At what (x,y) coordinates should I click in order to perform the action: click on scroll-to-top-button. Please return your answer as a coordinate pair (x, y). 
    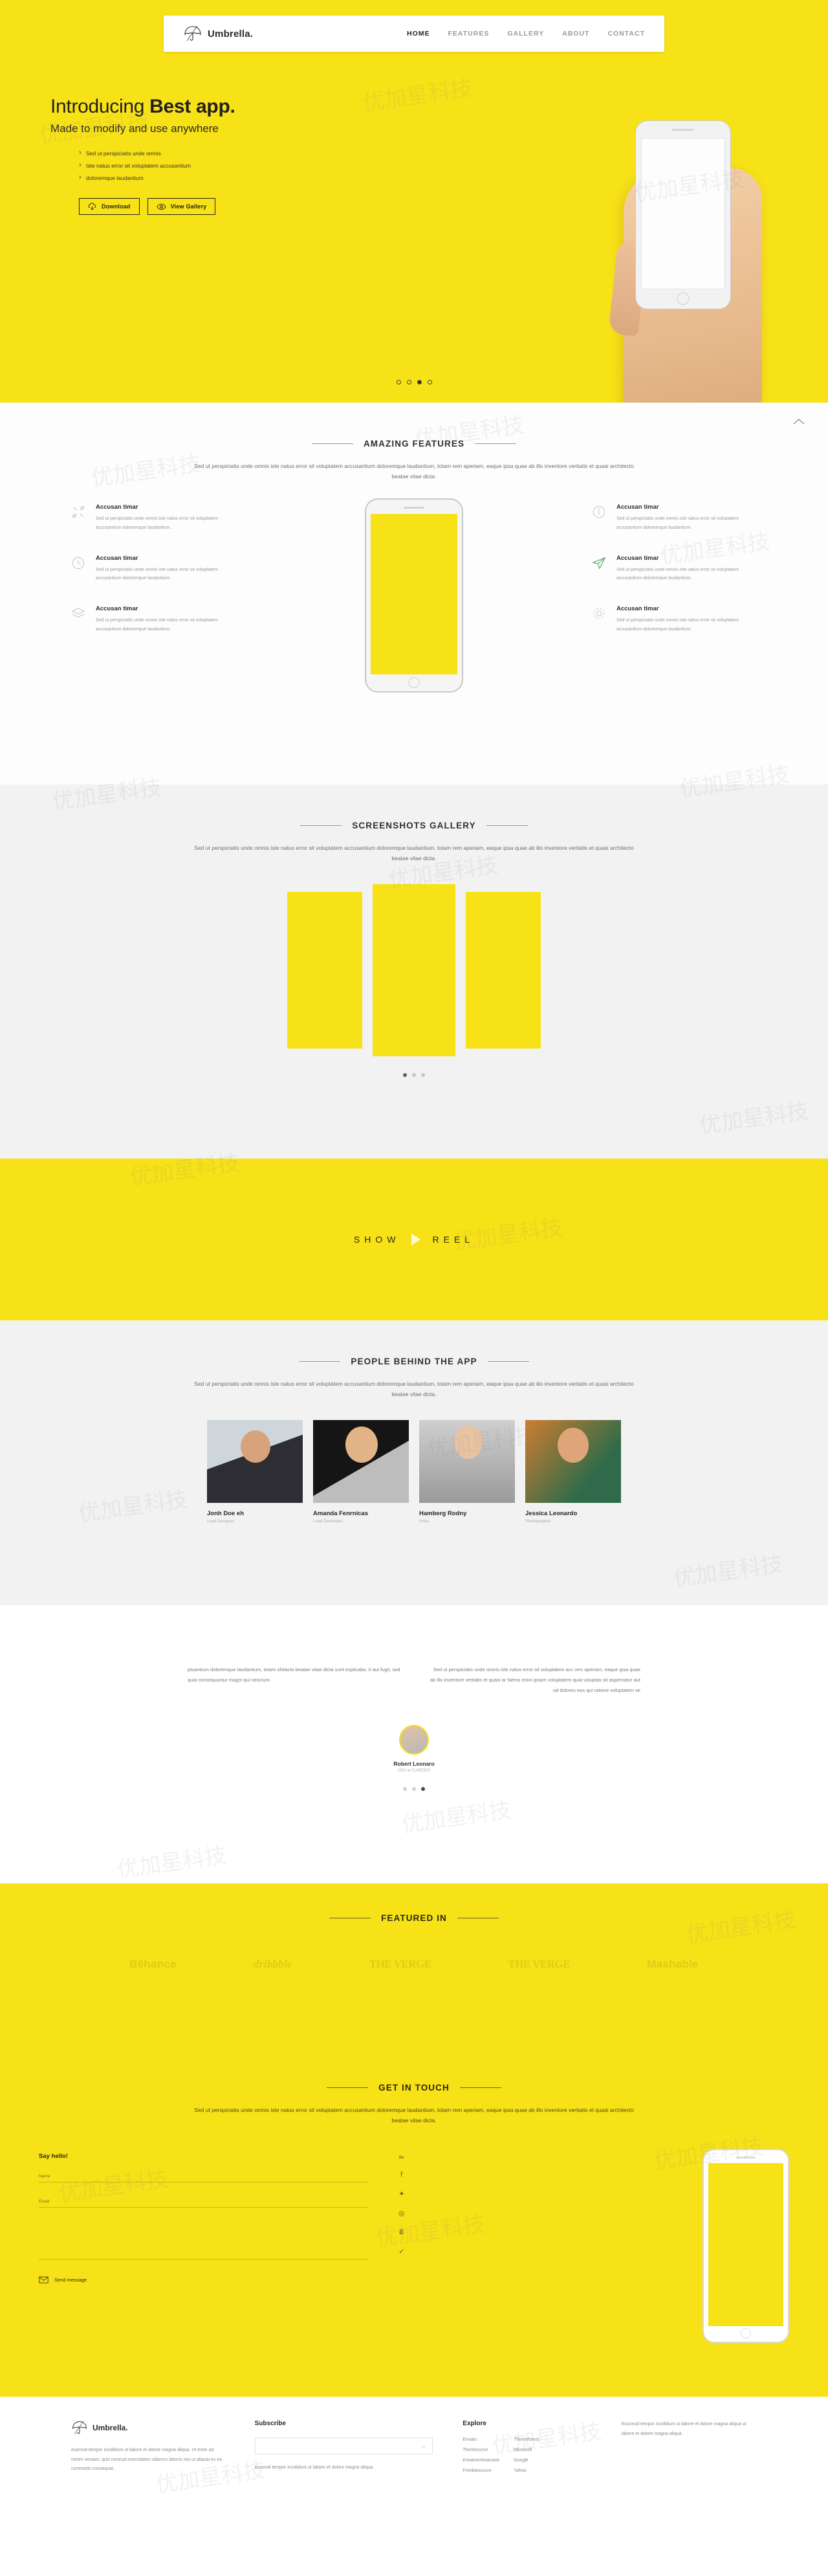
    Looking at the image, I should click on (799, 422).